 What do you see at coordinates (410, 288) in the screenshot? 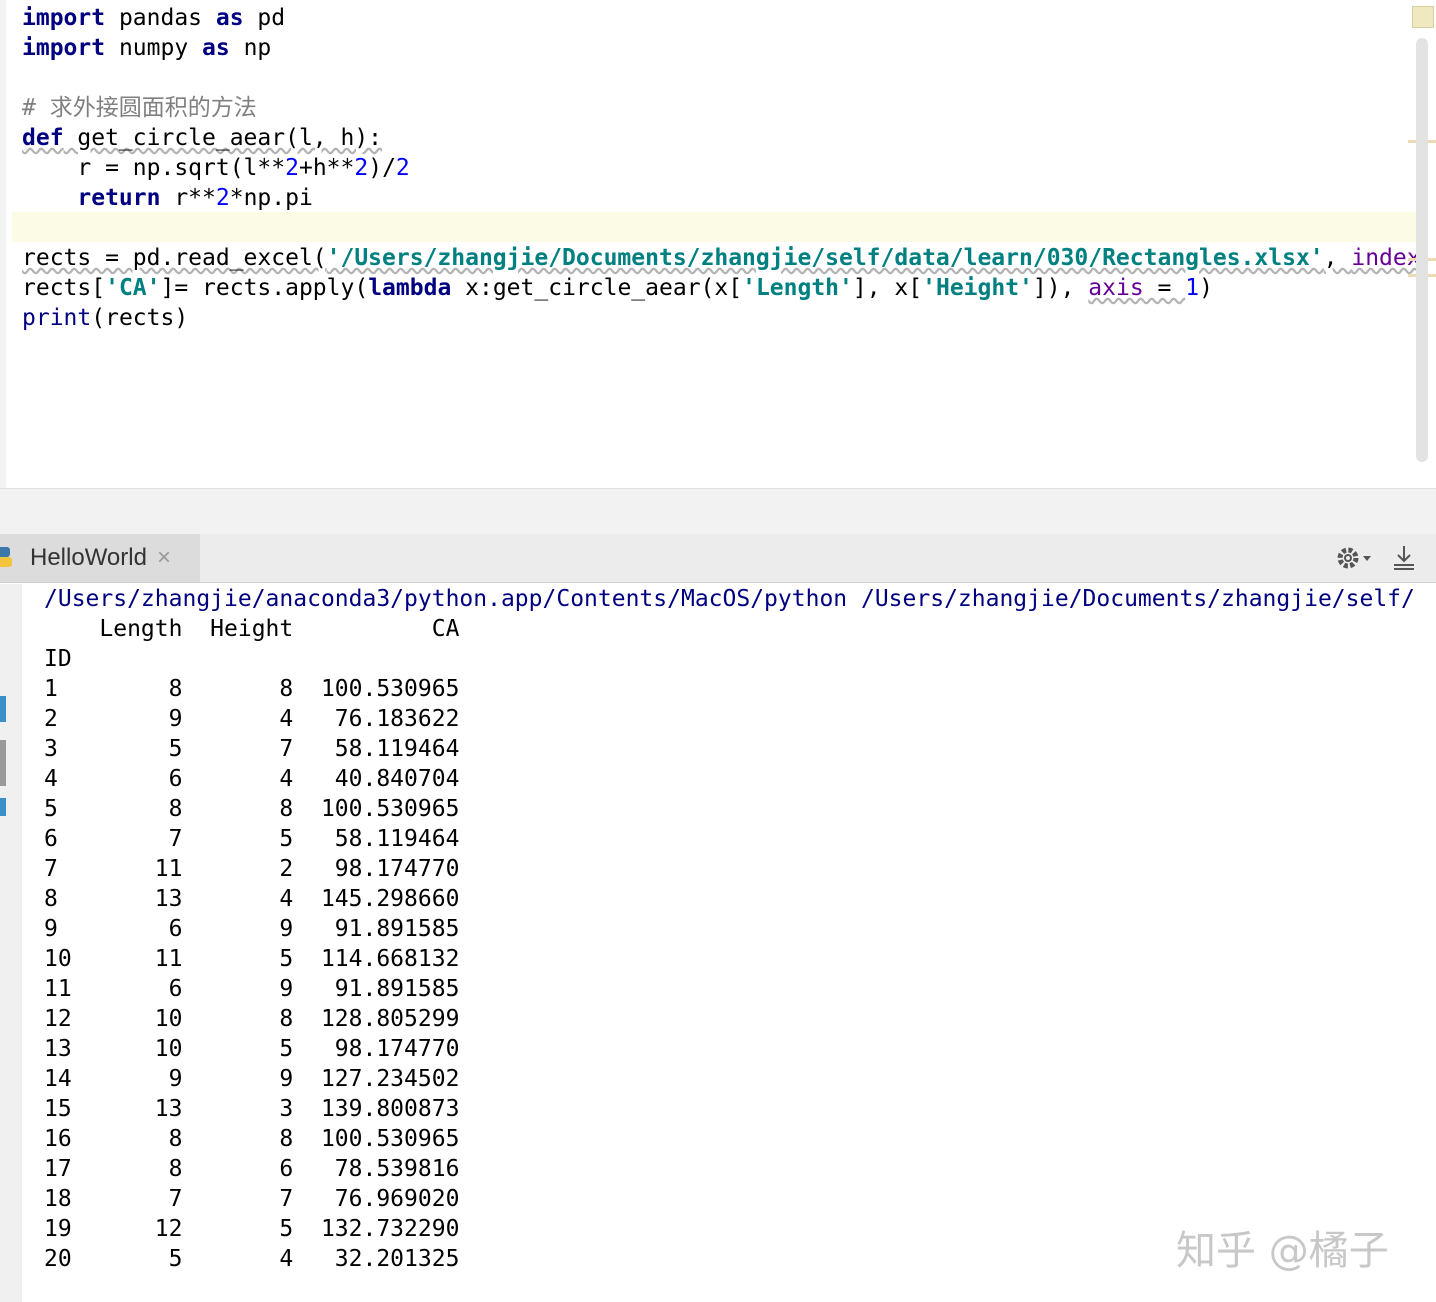
I see `code-token: lambda` at bounding box center [410, 288].